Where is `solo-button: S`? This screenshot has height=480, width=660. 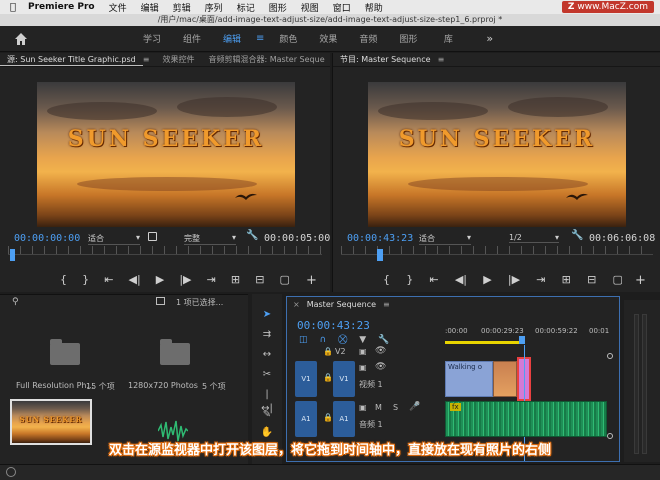
solo-button: S is located at coordinates (395, 407).